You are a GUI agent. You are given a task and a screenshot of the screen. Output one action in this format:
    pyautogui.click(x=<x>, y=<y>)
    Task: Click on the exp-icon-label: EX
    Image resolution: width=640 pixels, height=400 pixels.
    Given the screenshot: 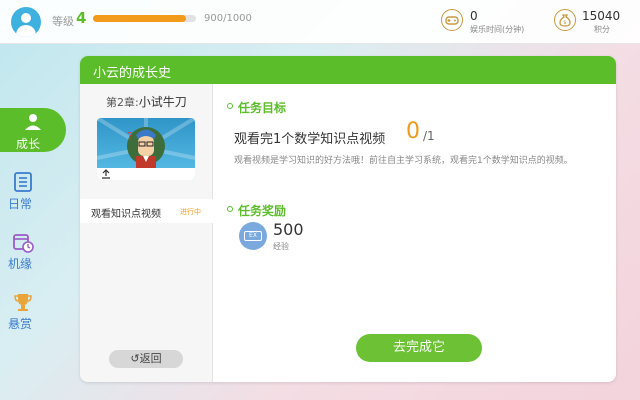 What is the action you would take?
    pyautogui.click(x=253, y=236)
    